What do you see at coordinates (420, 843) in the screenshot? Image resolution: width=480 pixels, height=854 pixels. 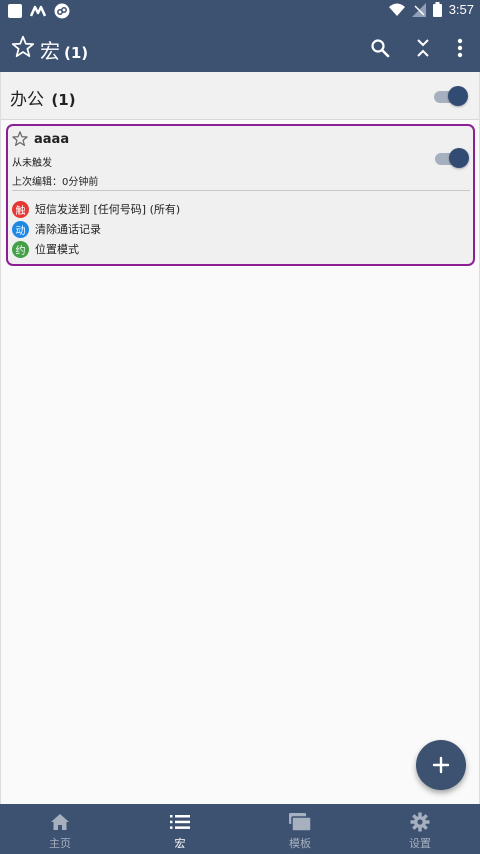 I see `nav-settings-label: 设置` at bounding box center [420, 843].